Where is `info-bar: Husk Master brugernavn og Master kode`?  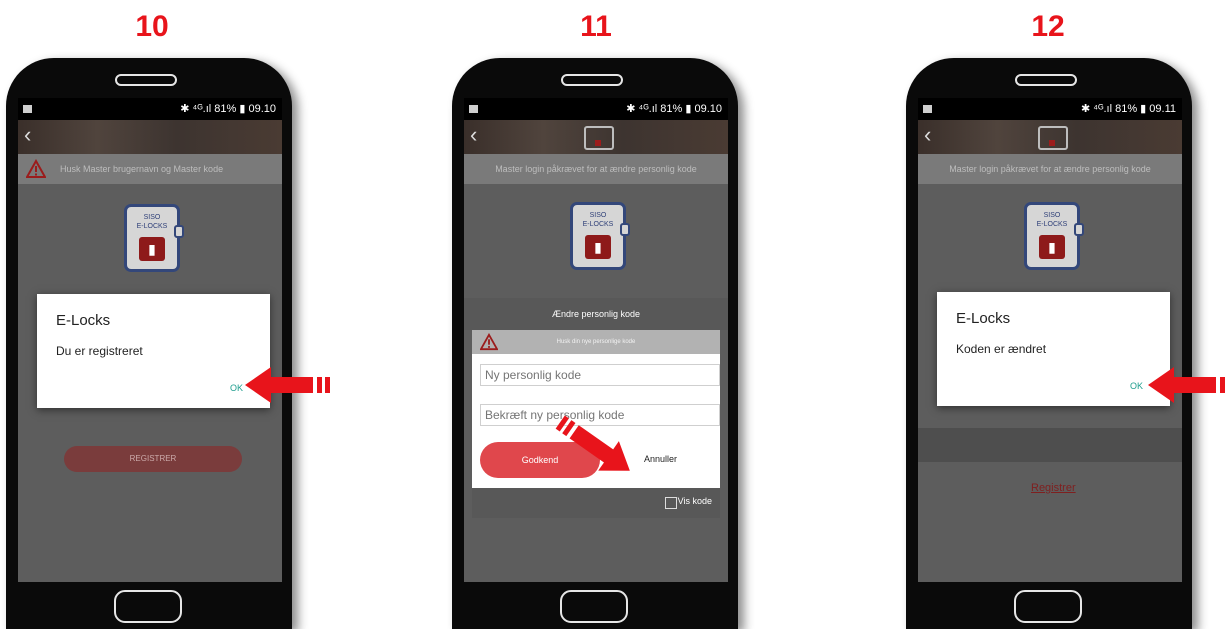 info-bar: Husk Master brugernavn og Master kode is located at coordinates (150, 169).